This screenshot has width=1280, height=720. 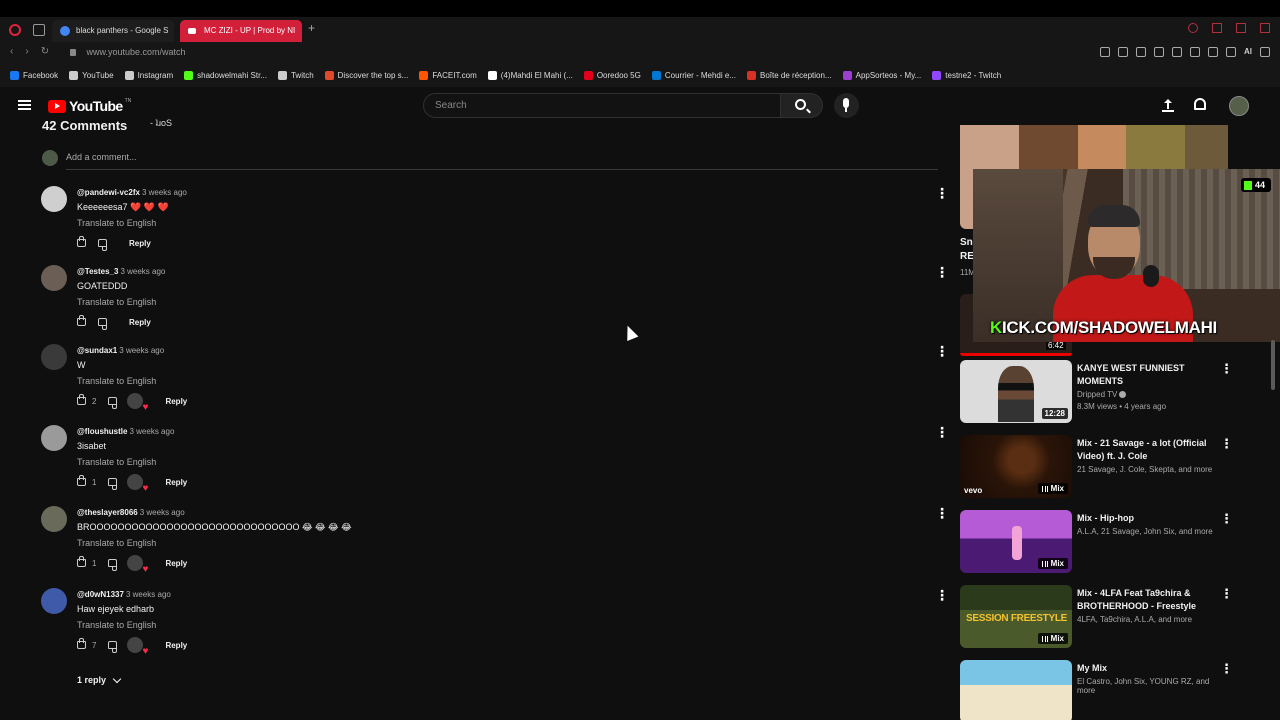 What do you see at coordinates (113, 31) in the screenshot?
I see `tab-google-search: black panthers - Google S` at bounding box center [113, 31].